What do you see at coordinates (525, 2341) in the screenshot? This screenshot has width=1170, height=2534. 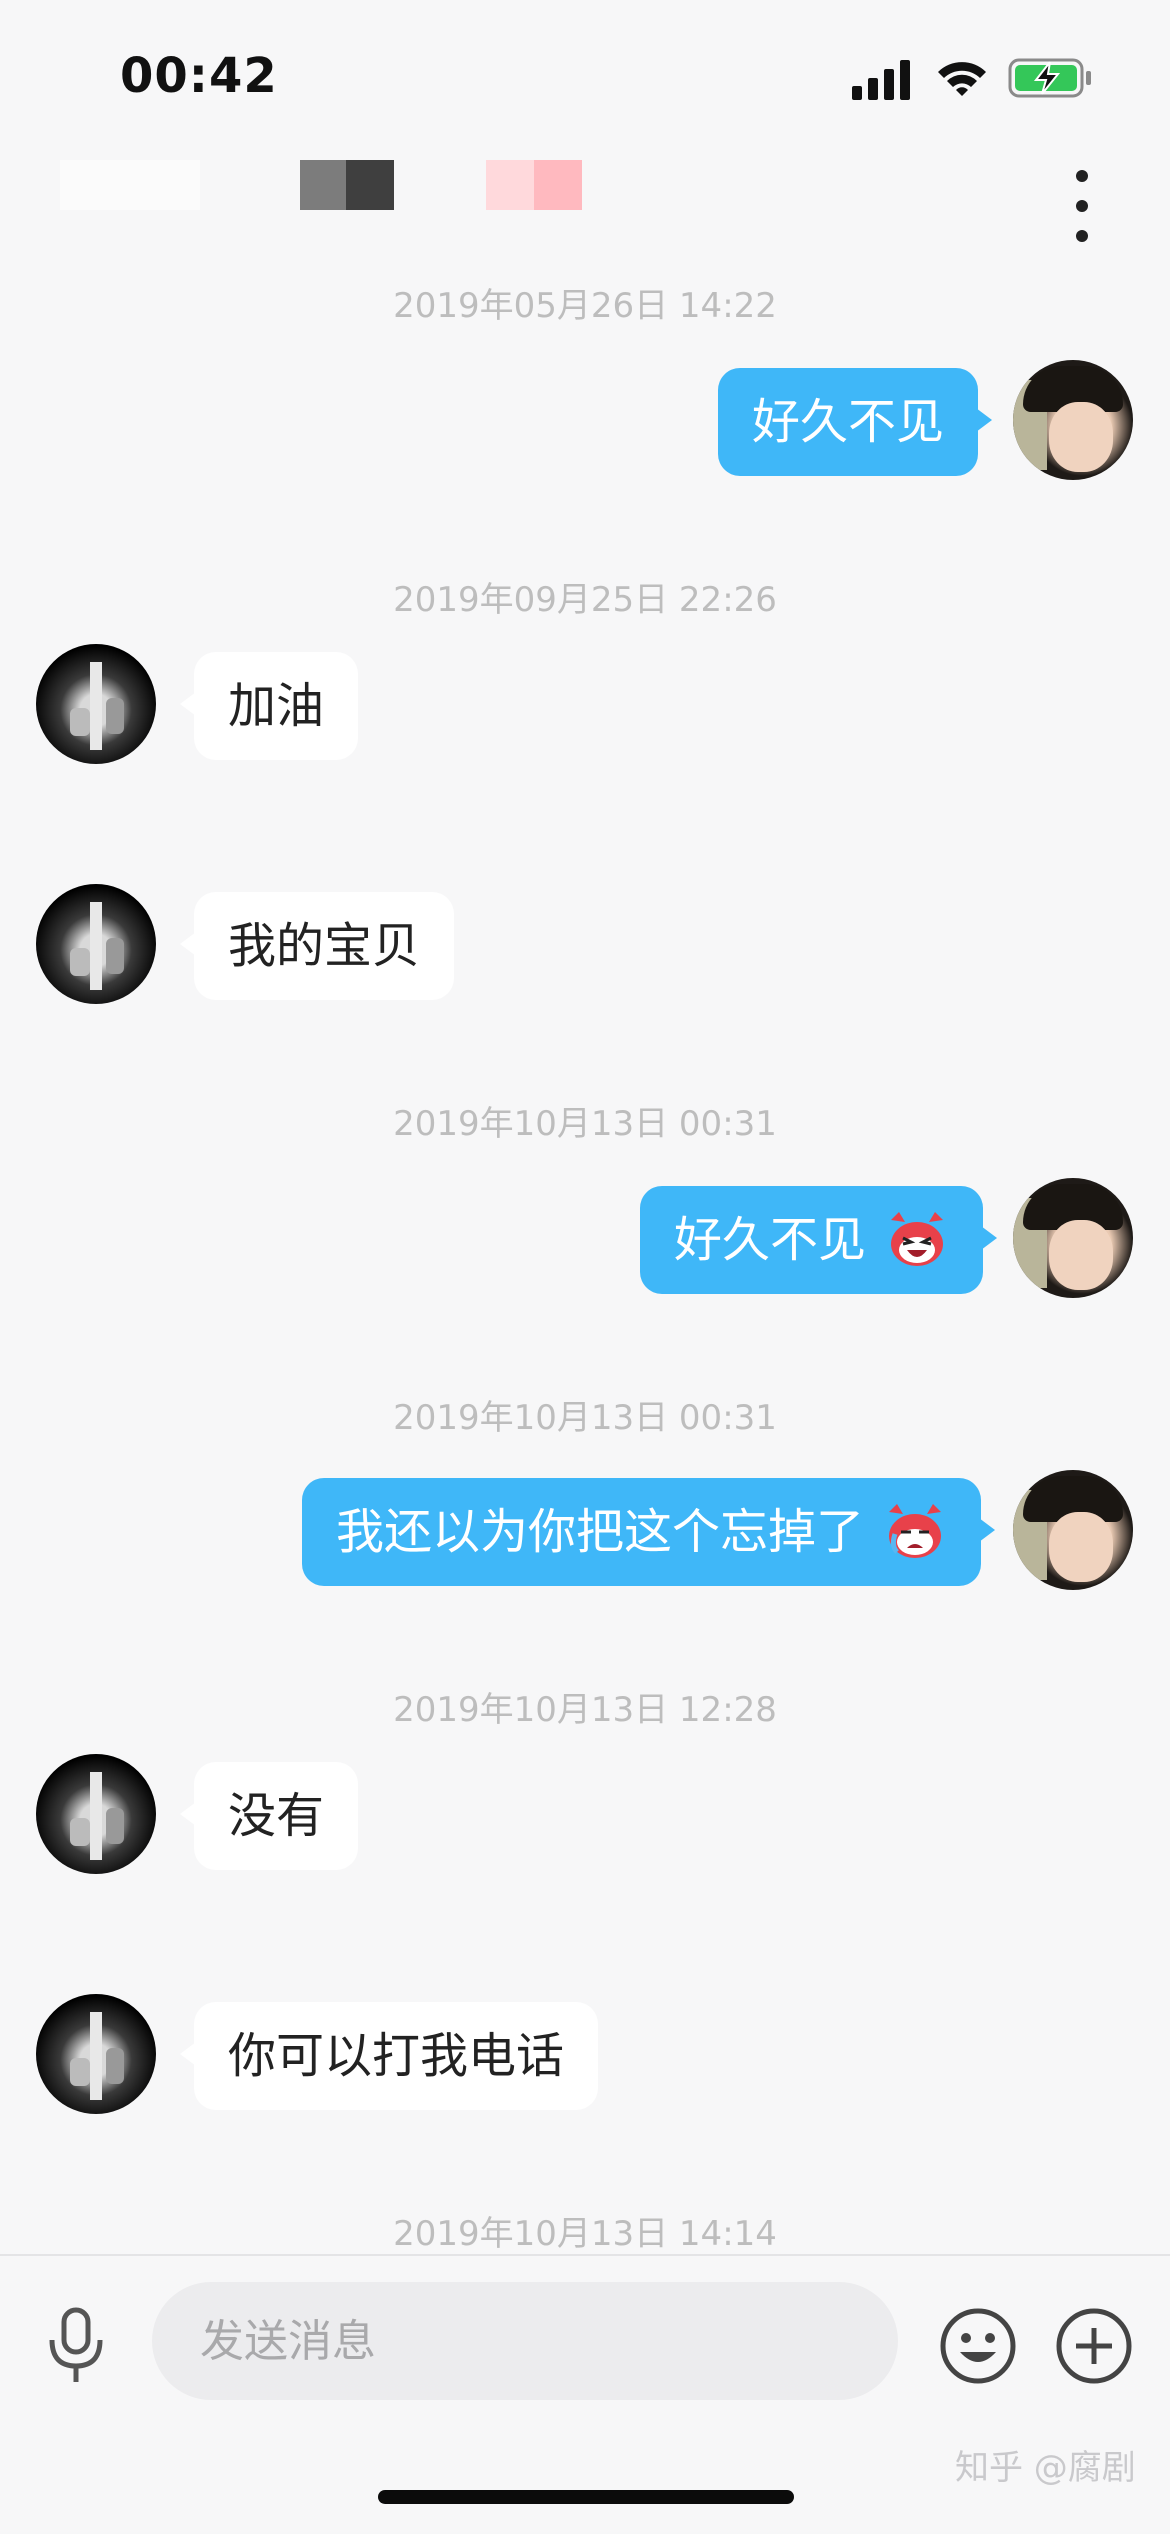 I see `message-input` at bounding box center [525, 2341].